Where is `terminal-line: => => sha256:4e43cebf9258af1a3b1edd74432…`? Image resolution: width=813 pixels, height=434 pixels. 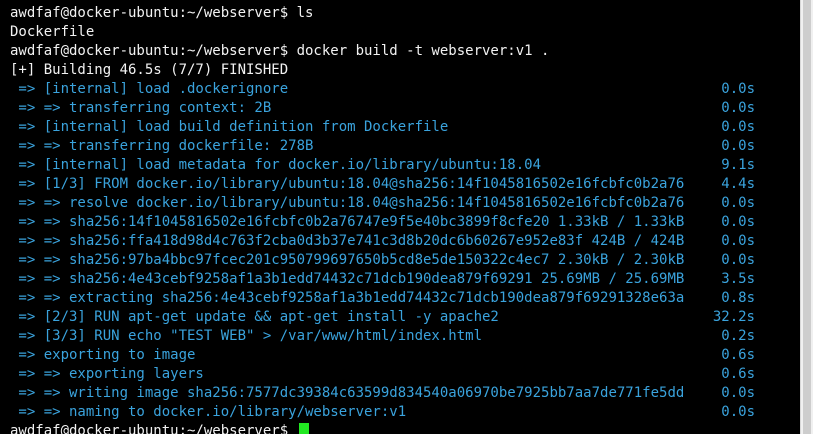 terminal-line: => => sha256:4e43cebf9258af1a3b1edd74432… is located at coordinates (405, 279).